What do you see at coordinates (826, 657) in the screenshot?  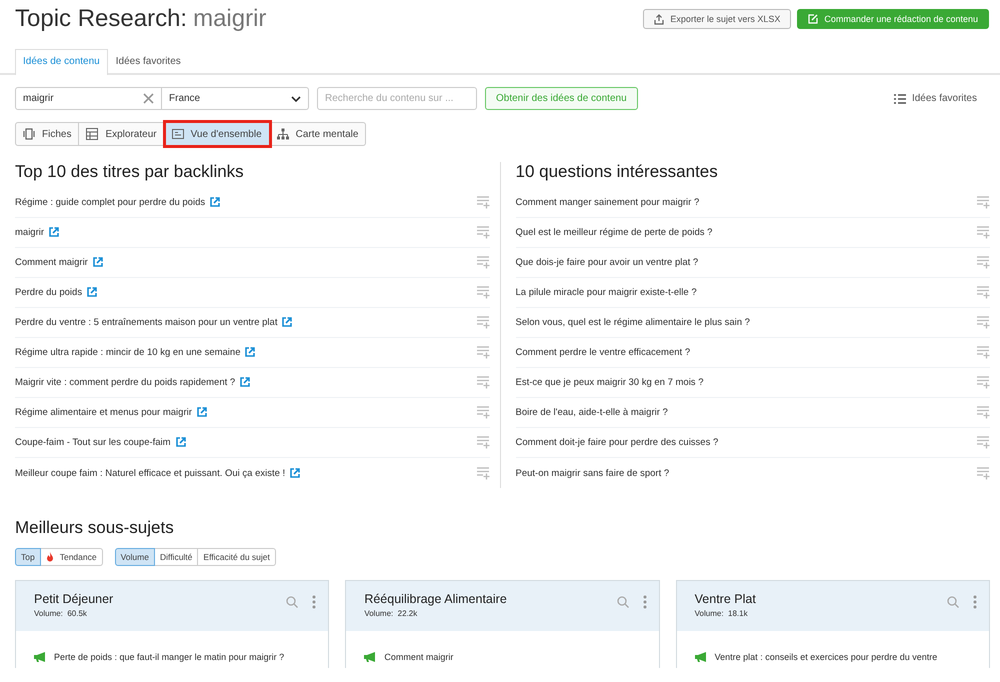 I see `headline-text: Ventre plat : conseils et exercices pour perdre du ventre` at bounding box center [826, 657].